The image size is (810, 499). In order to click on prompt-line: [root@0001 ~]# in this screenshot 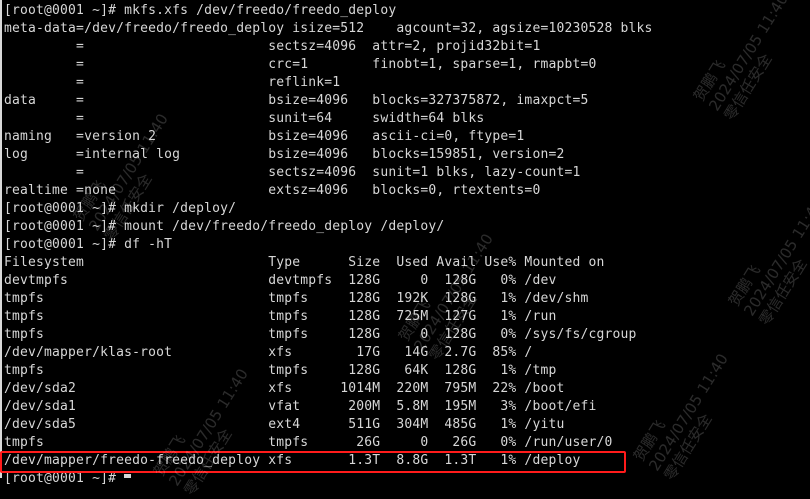, I will do `click(64, 478)`.